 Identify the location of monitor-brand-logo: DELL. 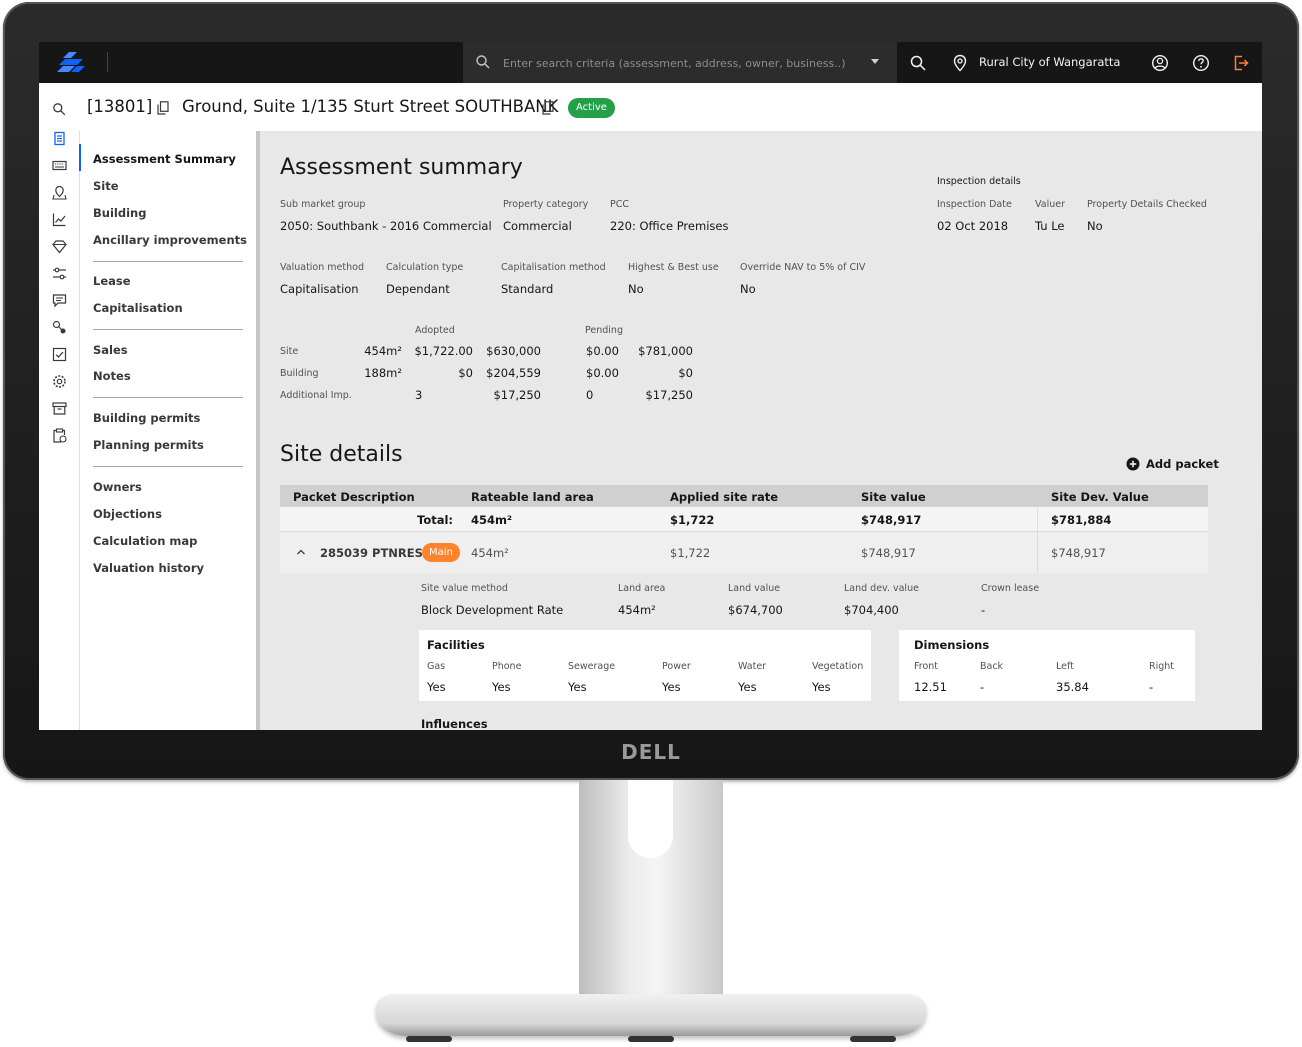
(651, 752).